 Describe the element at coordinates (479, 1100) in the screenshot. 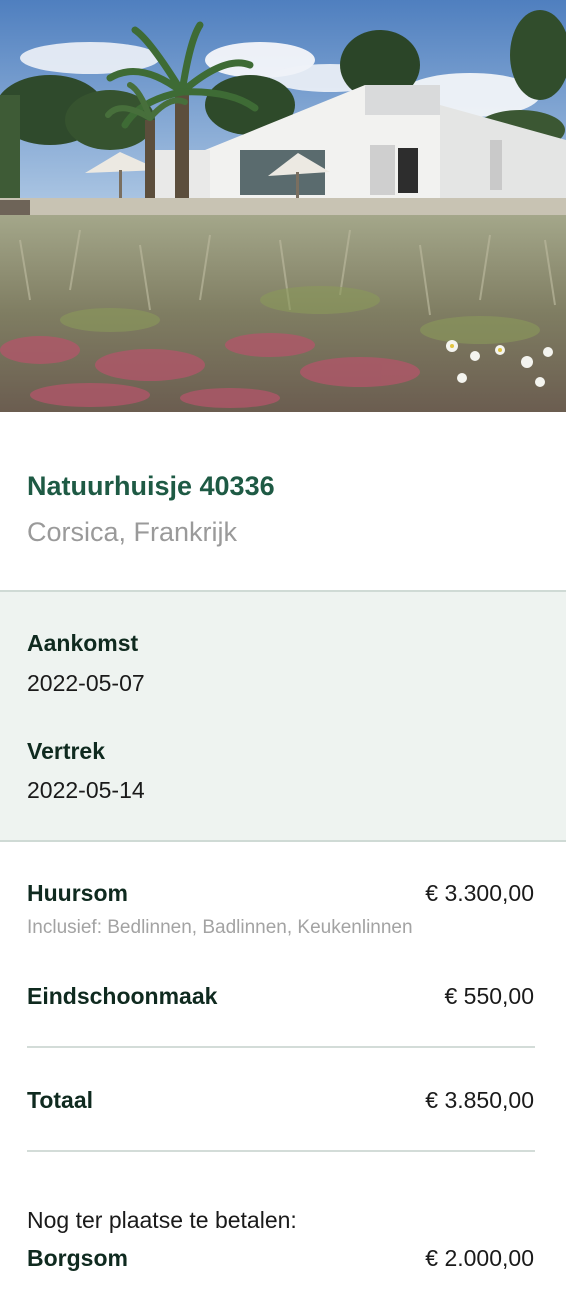

I see `total-amount: € 3.850,00` at that location.